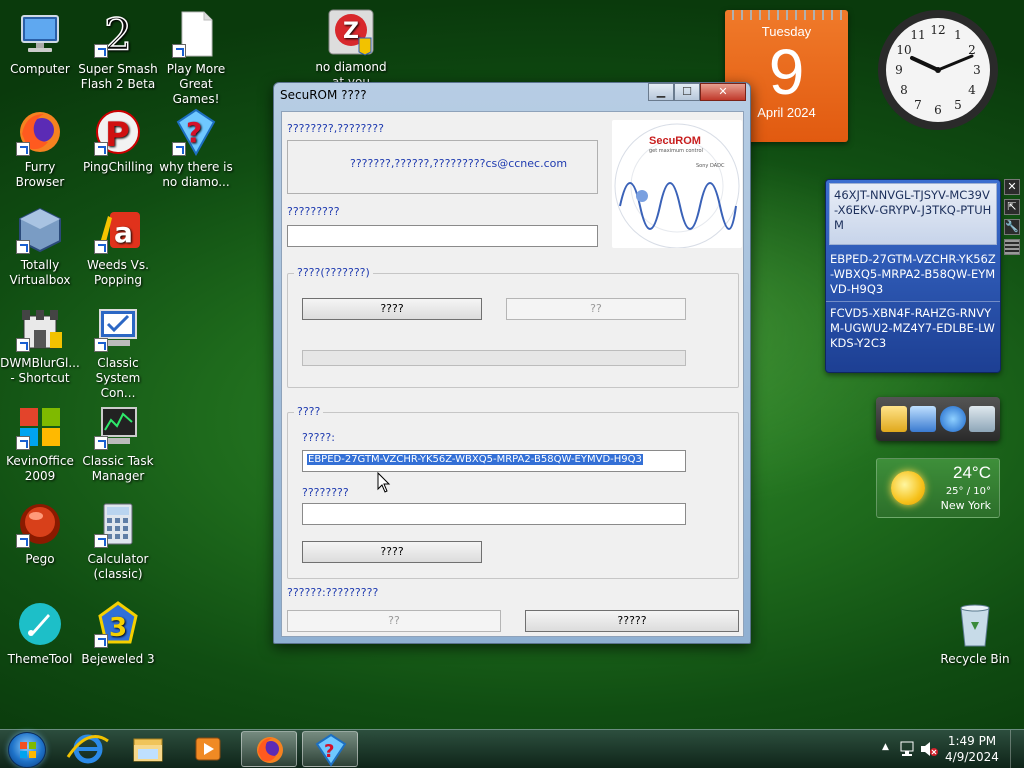  What do you see at coordinates (196, 58) in the screenshot?
I see `desktop-icon-play-more-games: Play More Great Games!` at bounding box center [196, 58].